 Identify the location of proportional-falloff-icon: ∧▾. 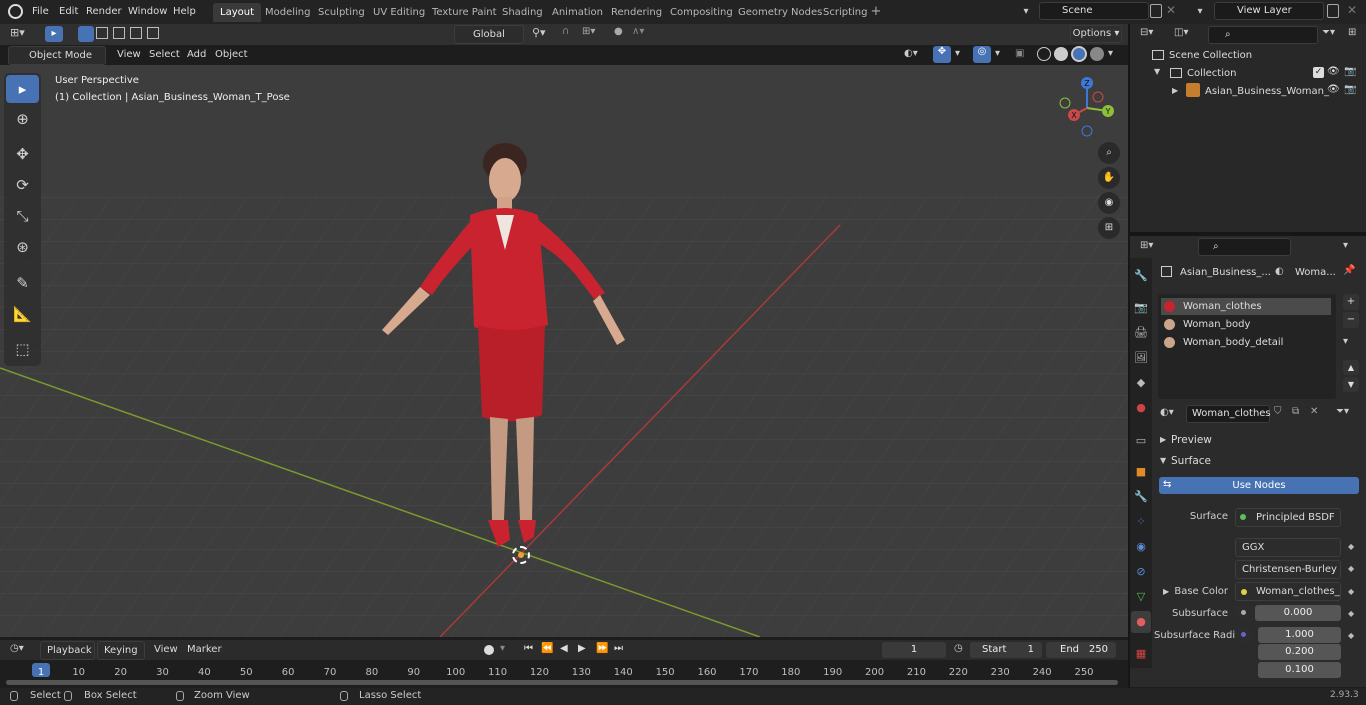
(638, 31).